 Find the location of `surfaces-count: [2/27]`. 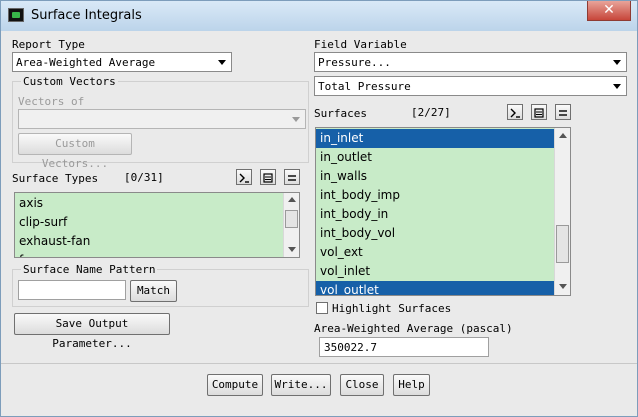

surfaces-count: [2/27] is located at coordinates (431, 112).